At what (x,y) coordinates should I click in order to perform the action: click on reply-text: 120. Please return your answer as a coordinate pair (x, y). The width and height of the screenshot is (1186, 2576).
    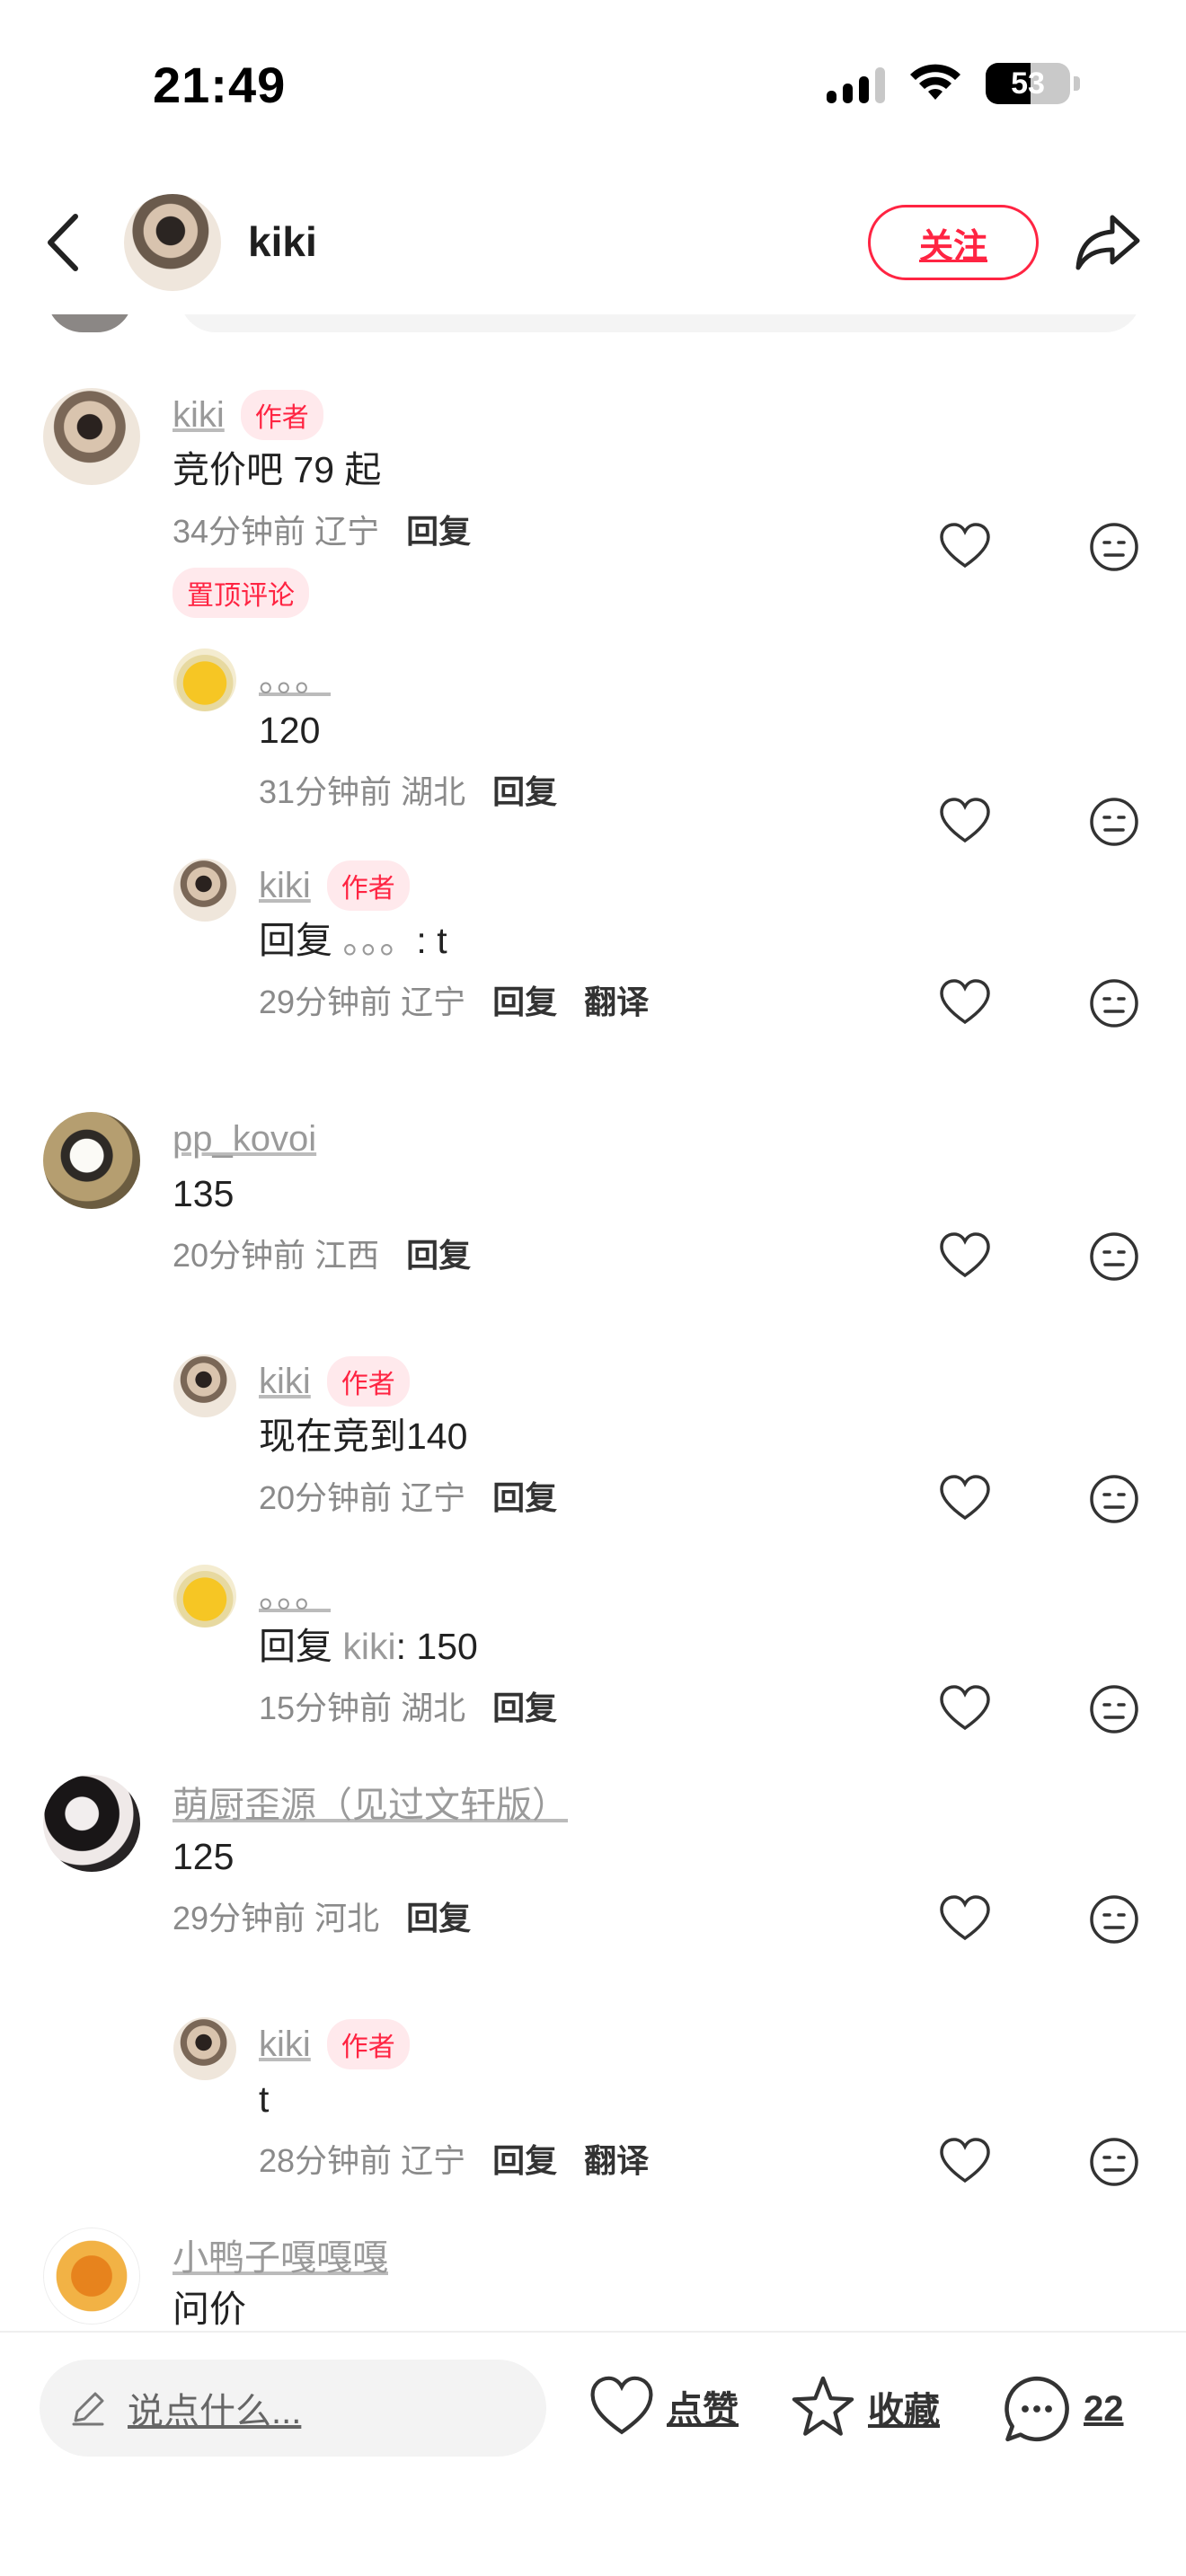
    Looking at the image, I should click on (408, 730).